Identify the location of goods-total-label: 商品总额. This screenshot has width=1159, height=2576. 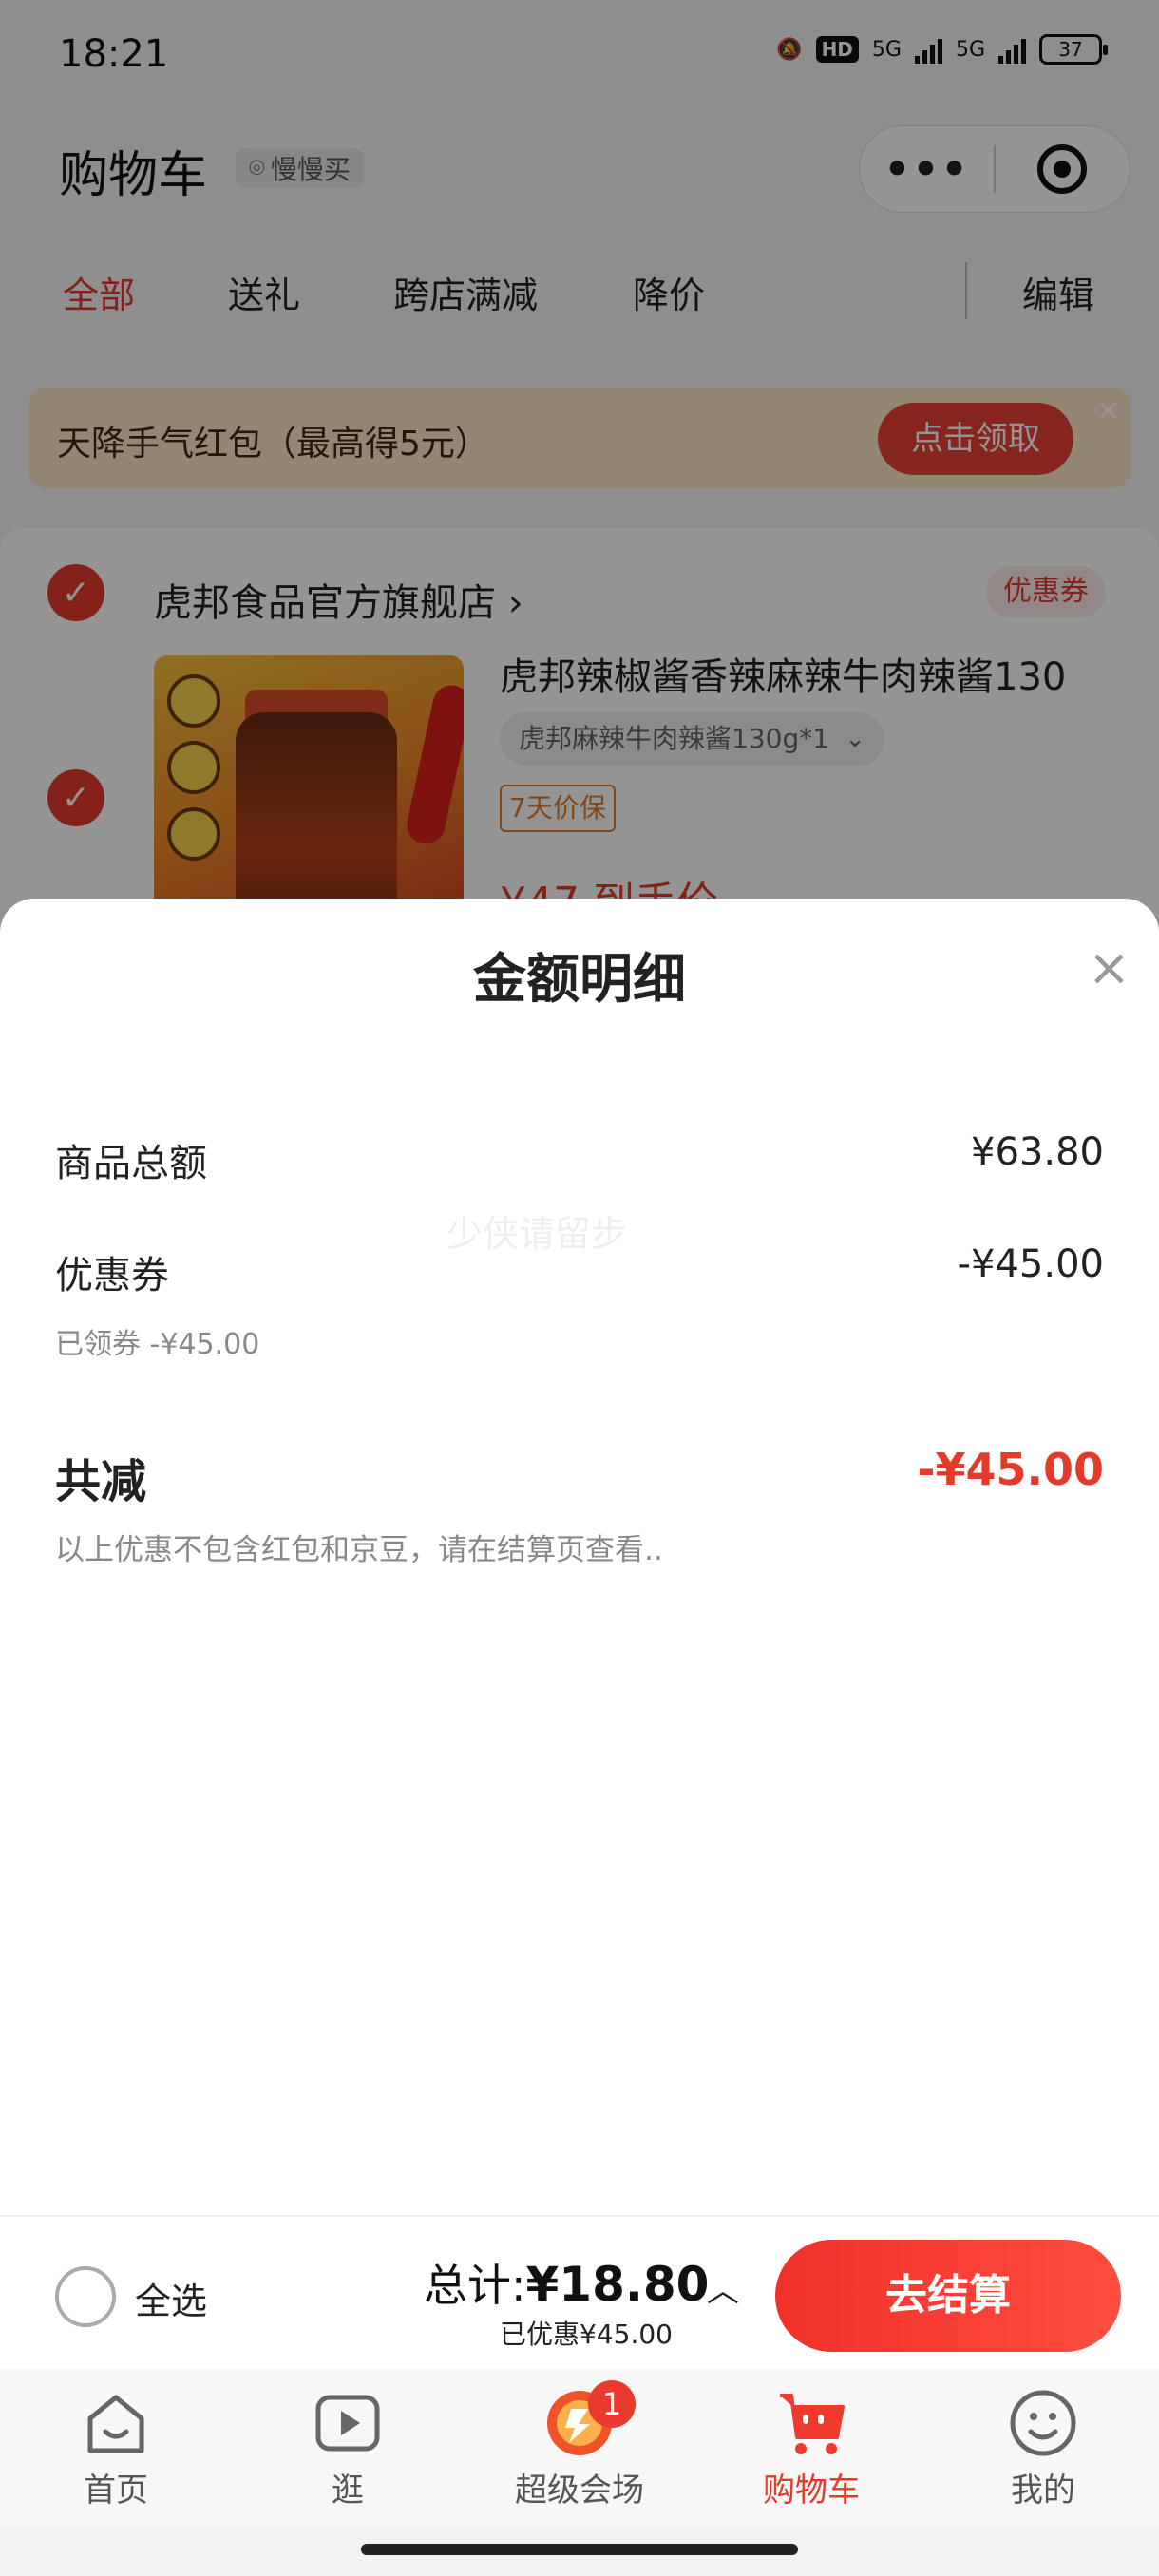
(131, 1163).